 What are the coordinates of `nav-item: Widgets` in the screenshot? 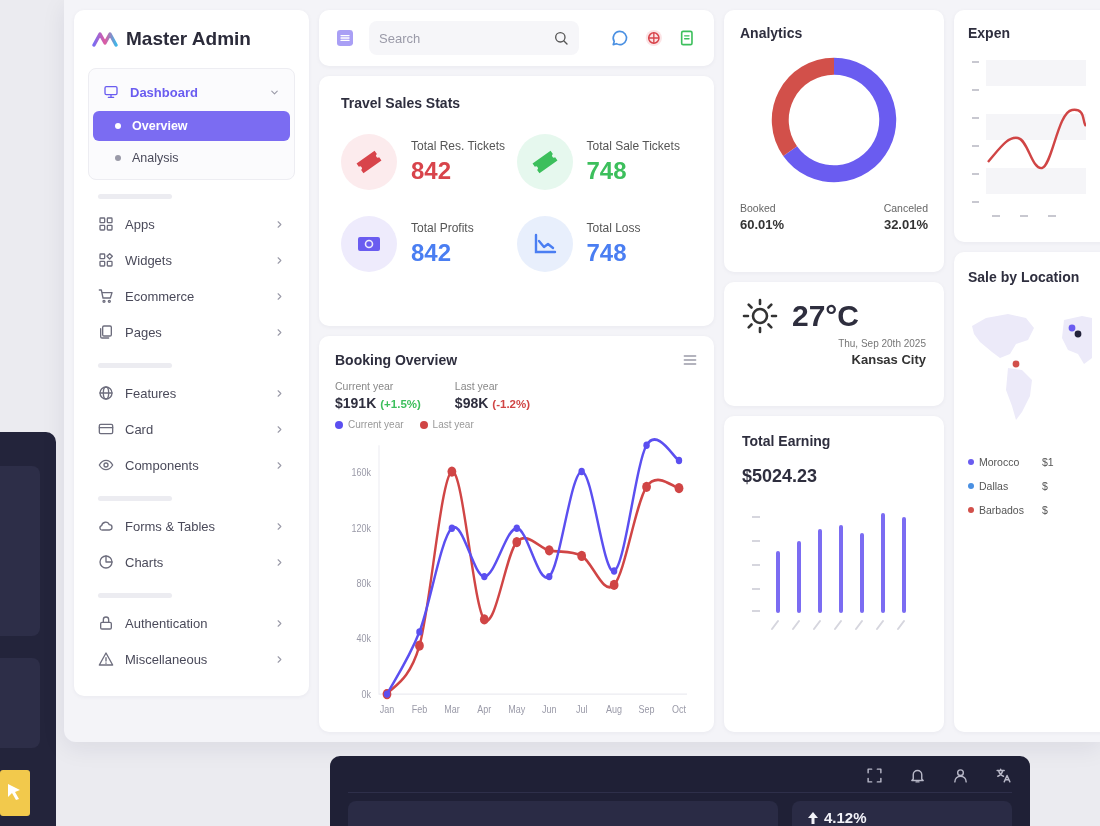 It's located at (191, 260).